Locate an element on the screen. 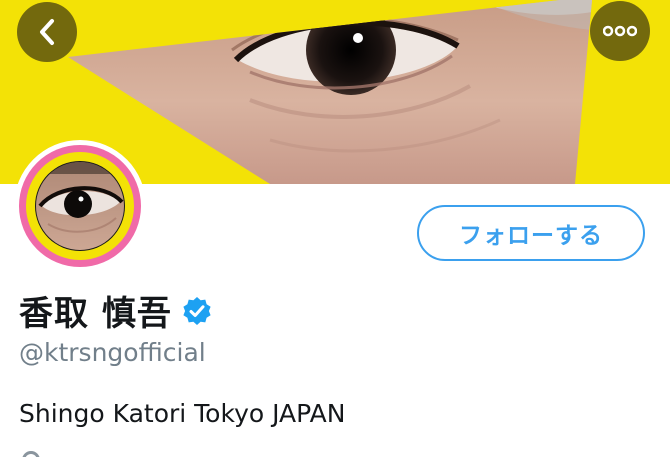 The image size is (670, 457). more-options-button is located at coordinates (620, 31).